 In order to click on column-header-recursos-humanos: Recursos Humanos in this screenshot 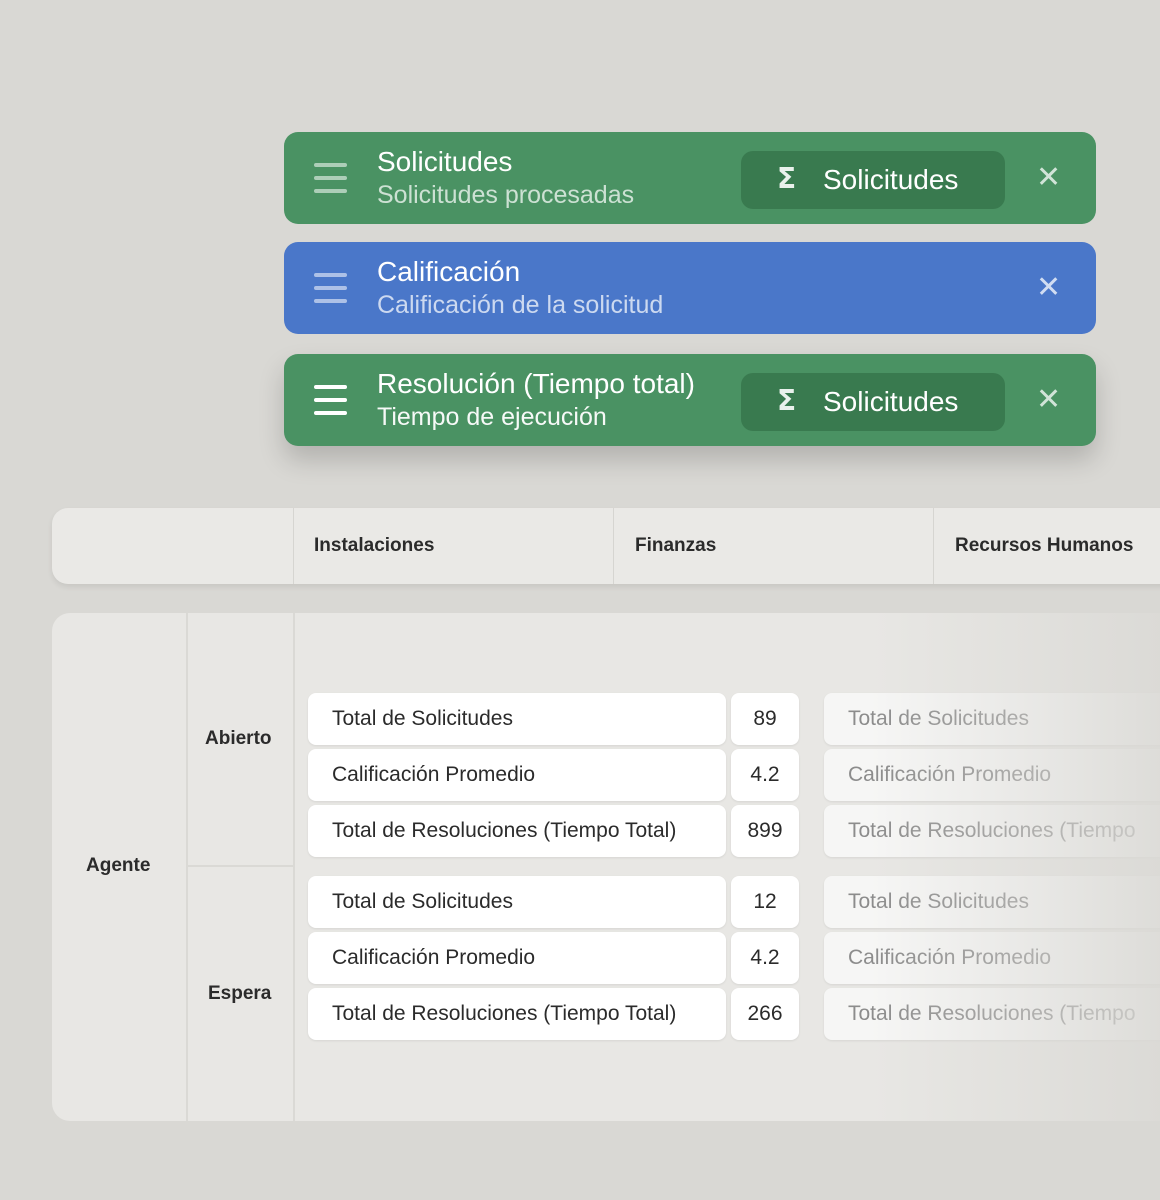, I will do `click(1044, 546)`.